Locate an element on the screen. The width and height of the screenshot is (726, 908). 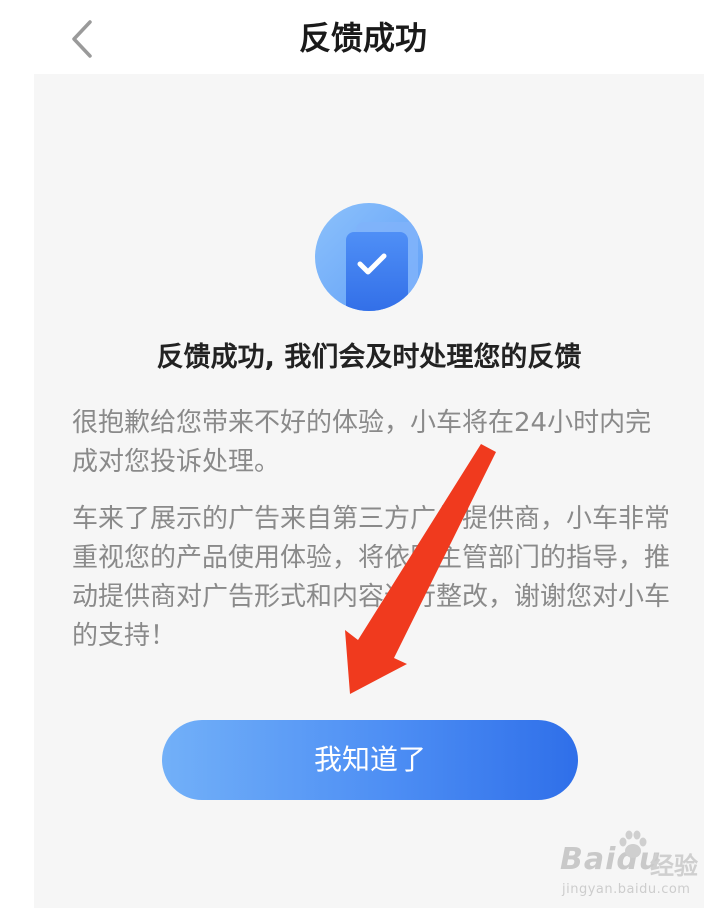
baidu-jingyan-watermark: Baidu 经验 jingyan.baidu.com is located at coordinates (638, 866).